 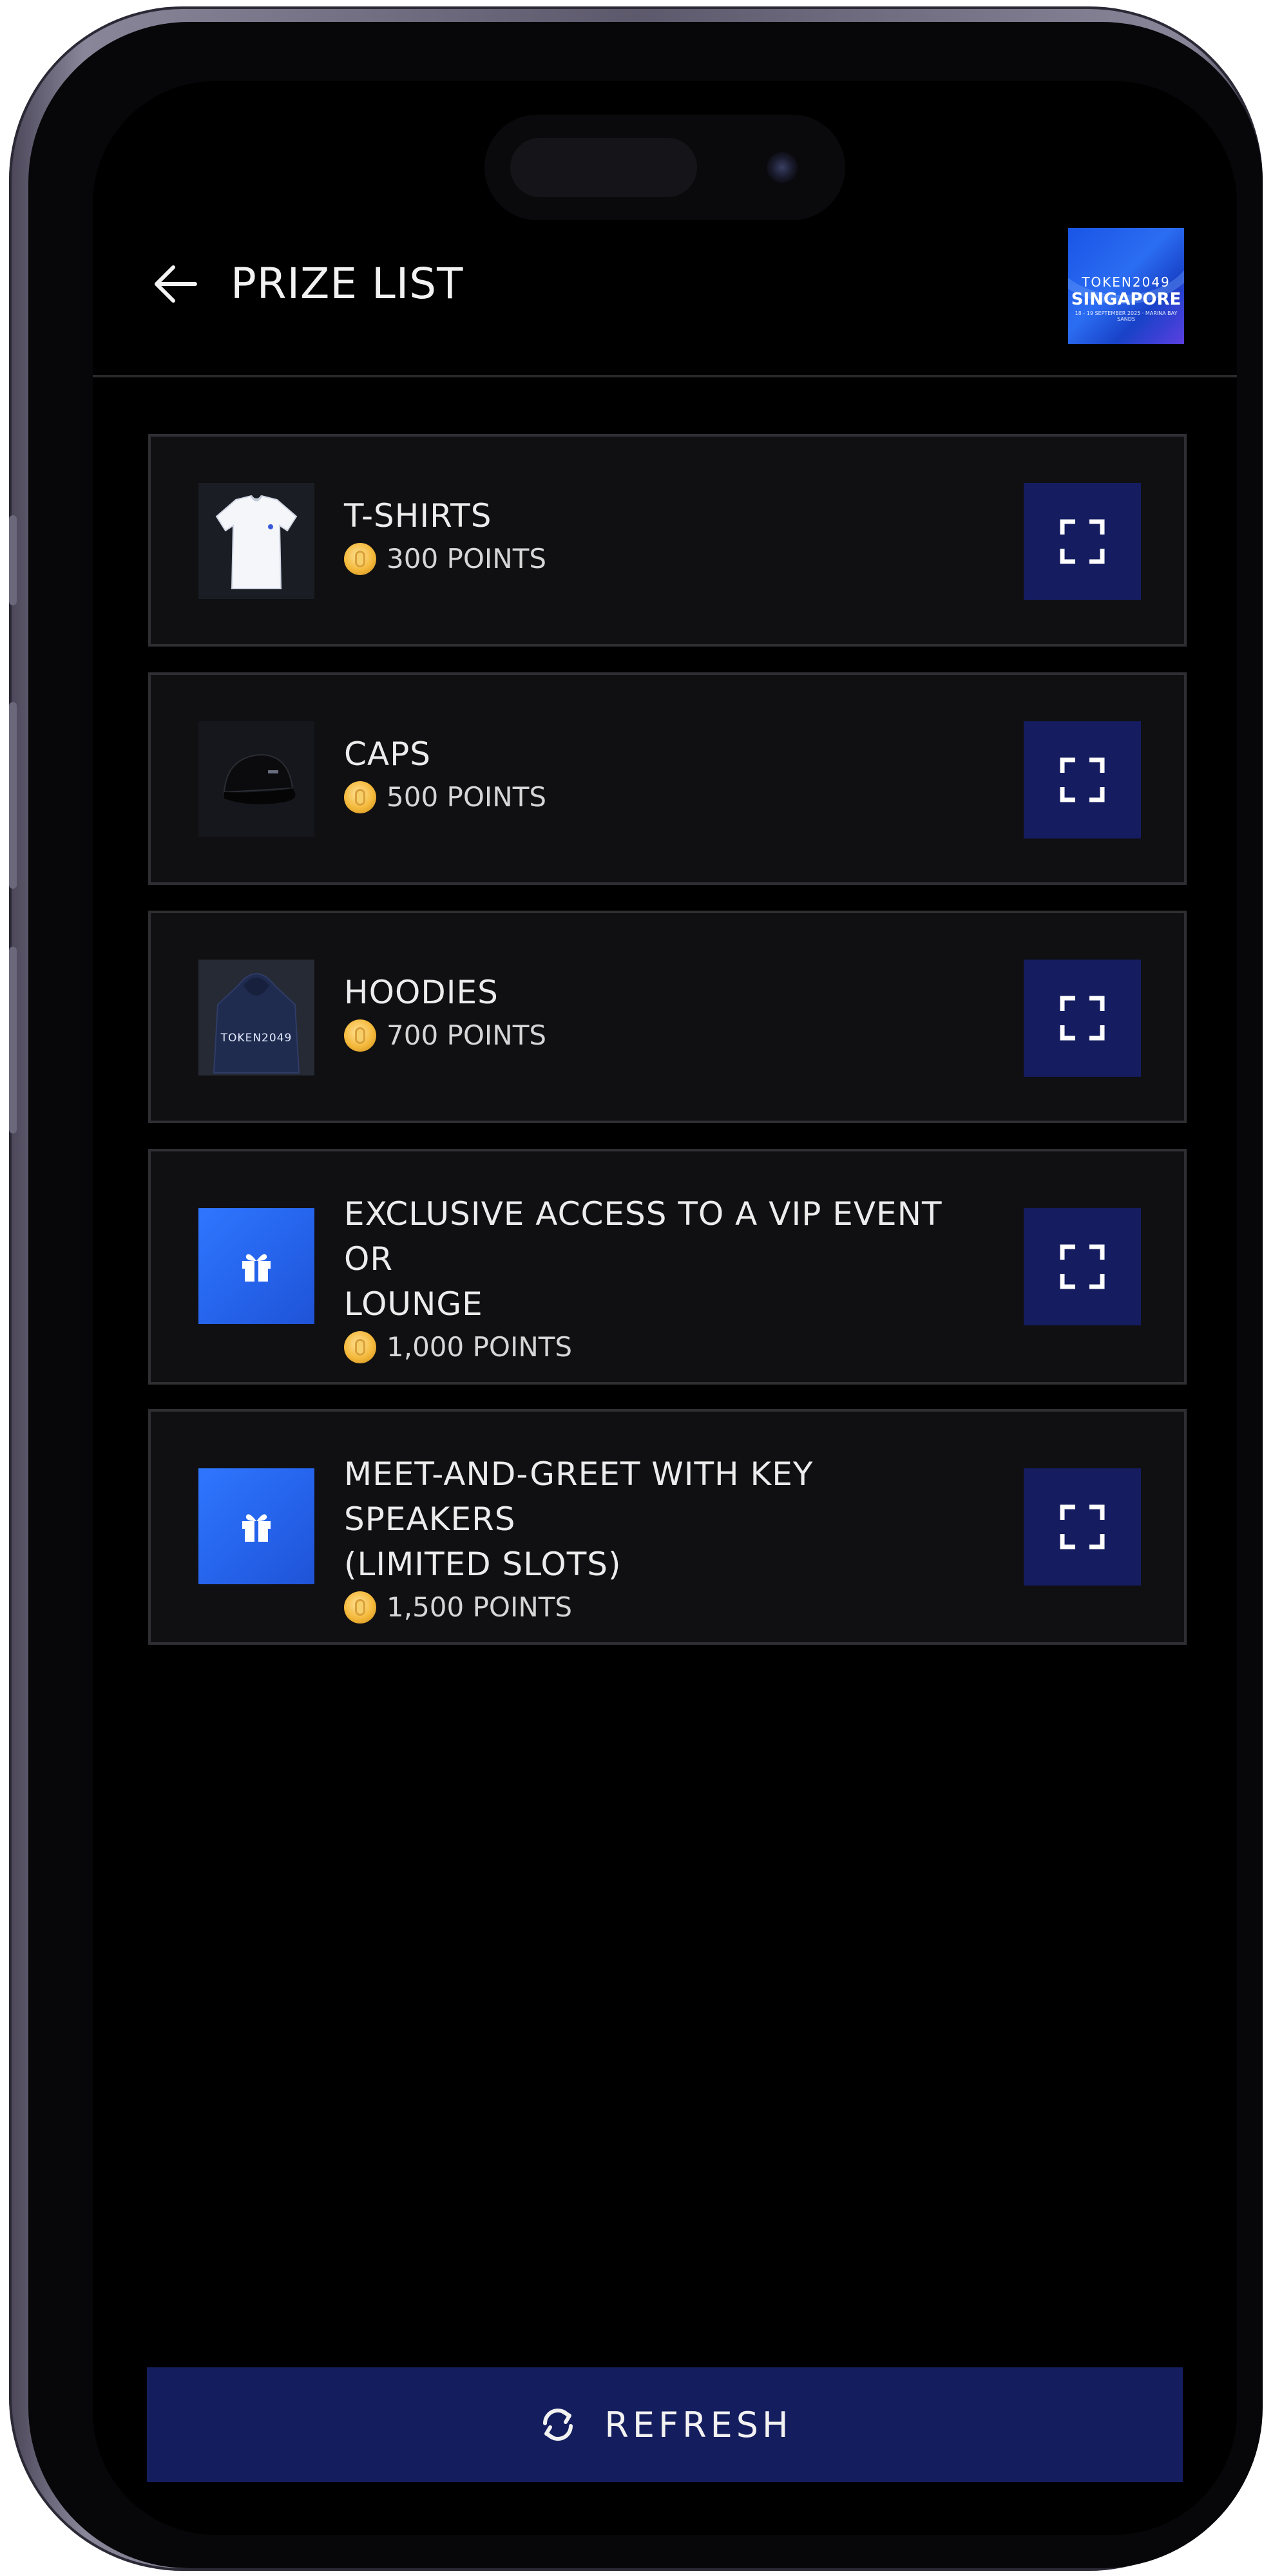 I want to click on prize-card-hoodies: TOKEN2049 HOODIES 700 POINTS, so click(x=668, y=1017).